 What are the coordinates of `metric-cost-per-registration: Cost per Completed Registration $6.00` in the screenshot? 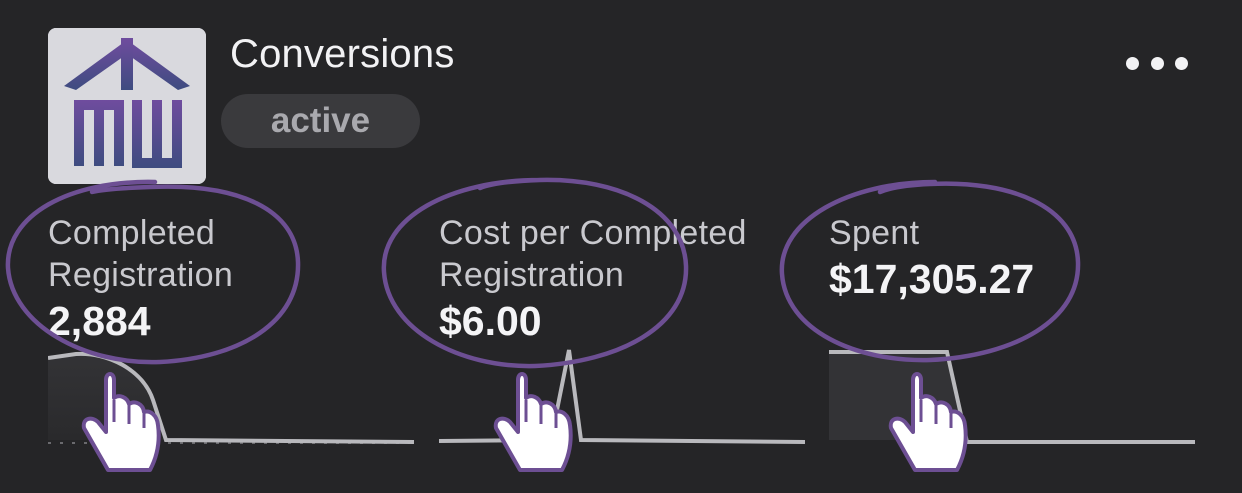 It's located at (619, 278).